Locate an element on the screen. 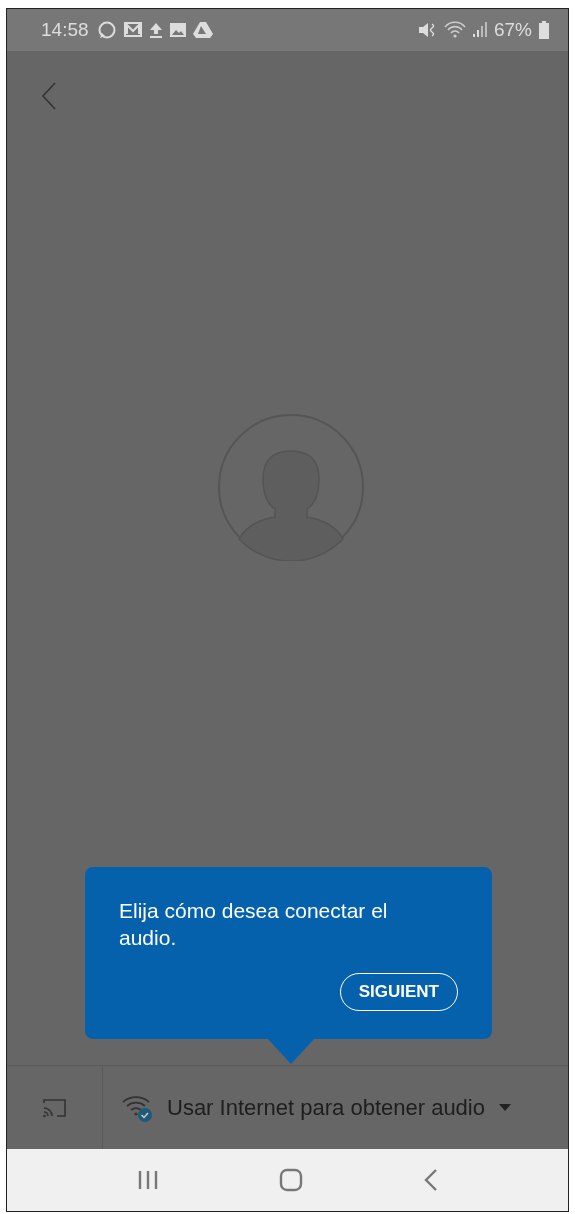 Image resolution: width=575 pixels, height=1214 pixels. image-icon is located at coordinates (177, 30).